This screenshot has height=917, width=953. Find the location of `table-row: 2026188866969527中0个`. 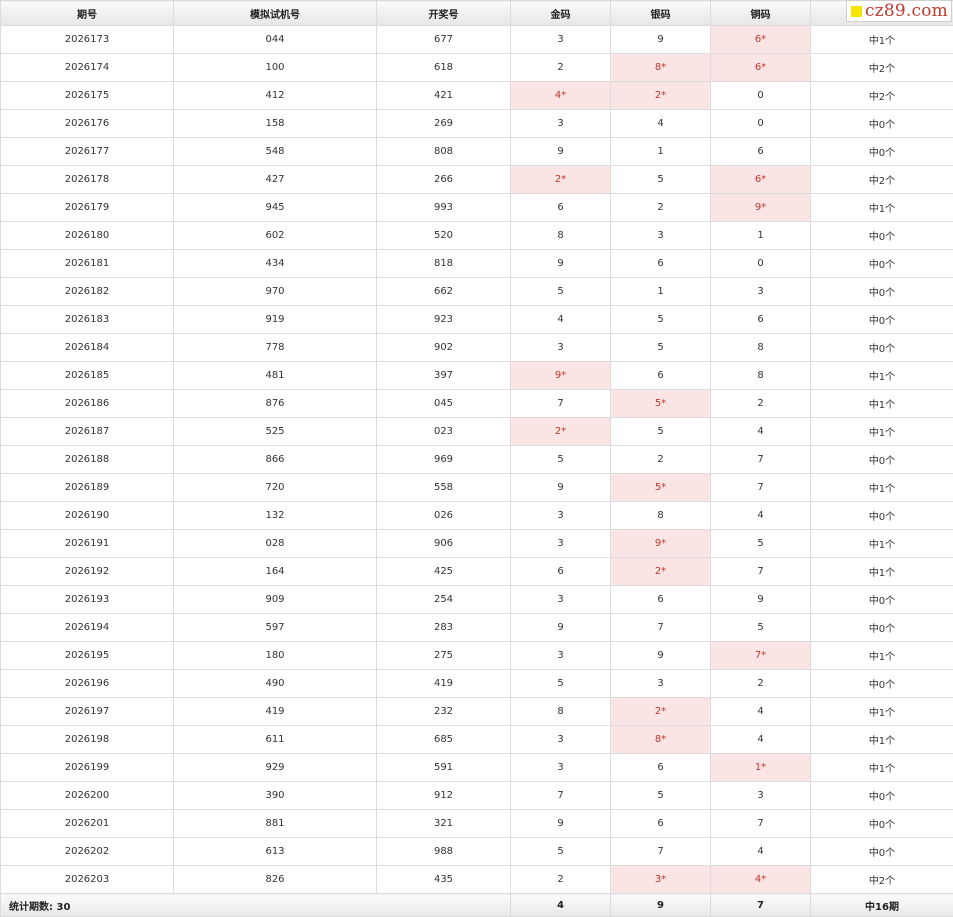

table-row: 2026188866969527中0个 is located at coordinates (477, 460).